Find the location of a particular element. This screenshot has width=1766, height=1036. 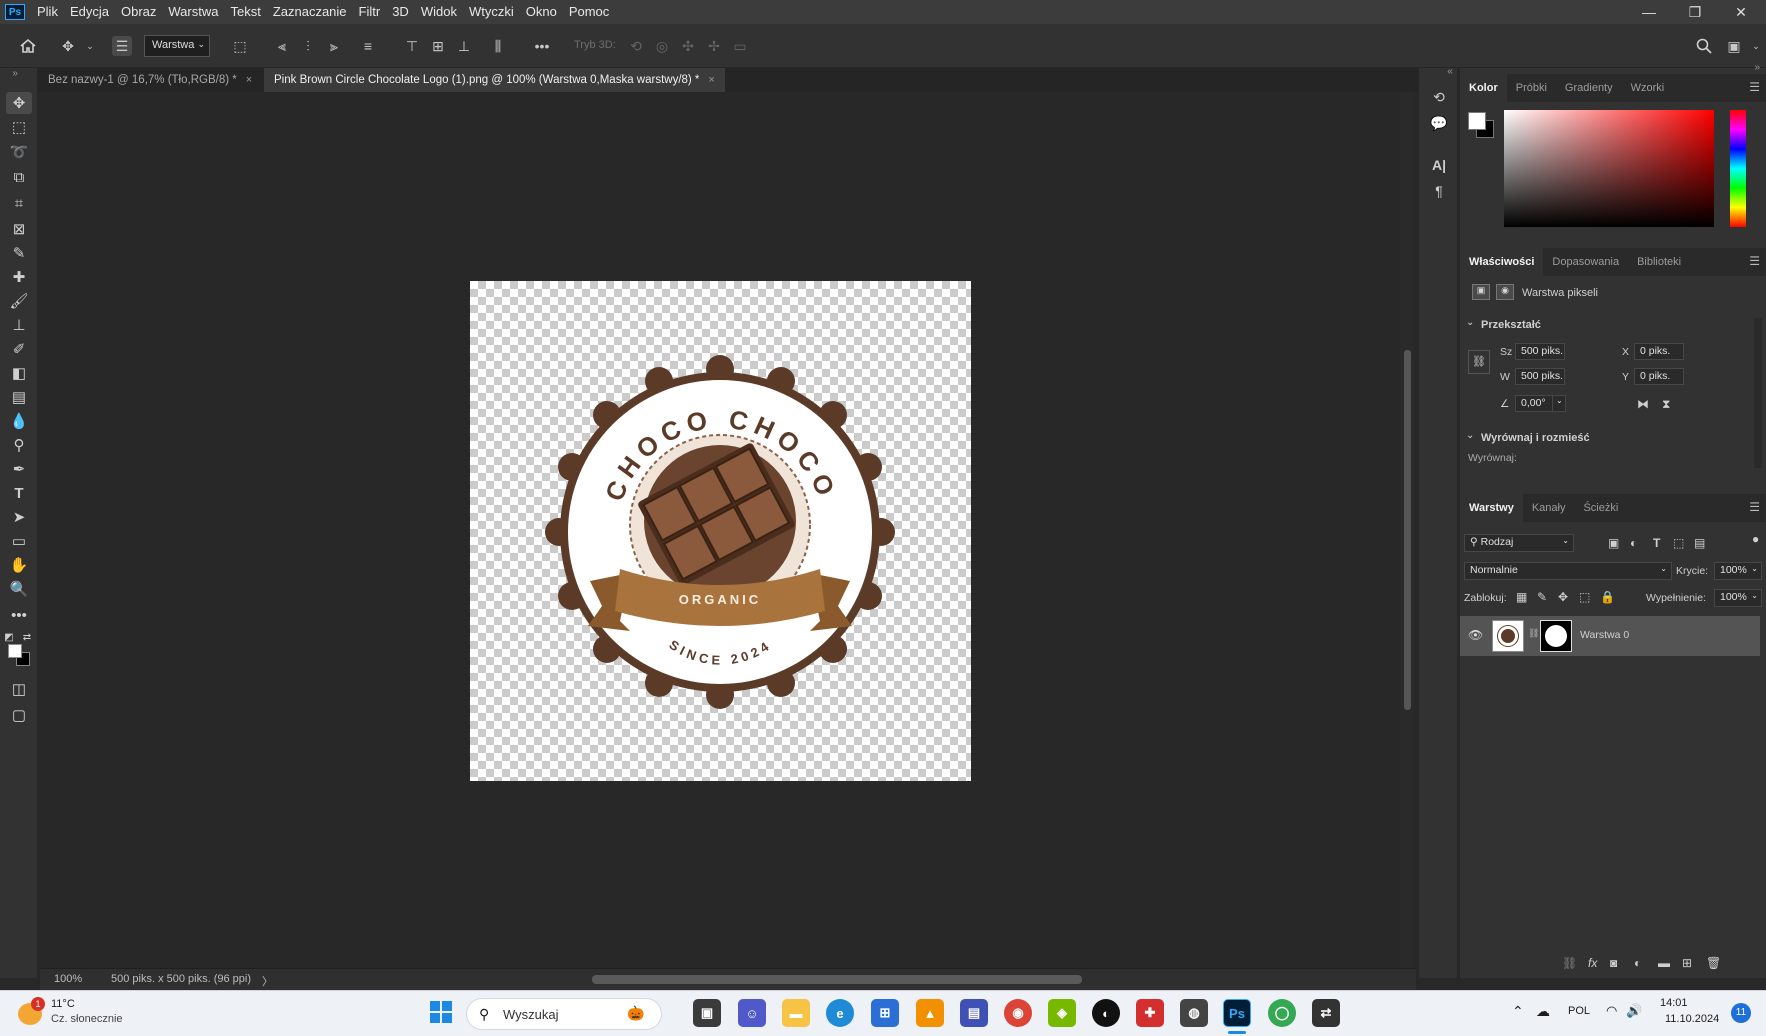

layer-filter-dropdown: ⚲ Rodzaj ⌄ is located at coordinates (1519, 543).